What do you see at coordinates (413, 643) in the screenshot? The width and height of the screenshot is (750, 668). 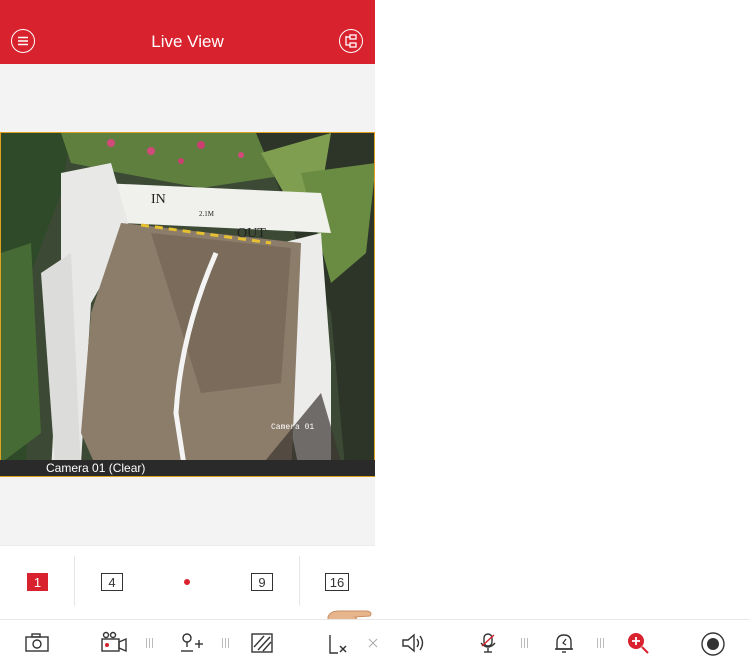 I see `audio-icon` at bounding box center [413, 643].